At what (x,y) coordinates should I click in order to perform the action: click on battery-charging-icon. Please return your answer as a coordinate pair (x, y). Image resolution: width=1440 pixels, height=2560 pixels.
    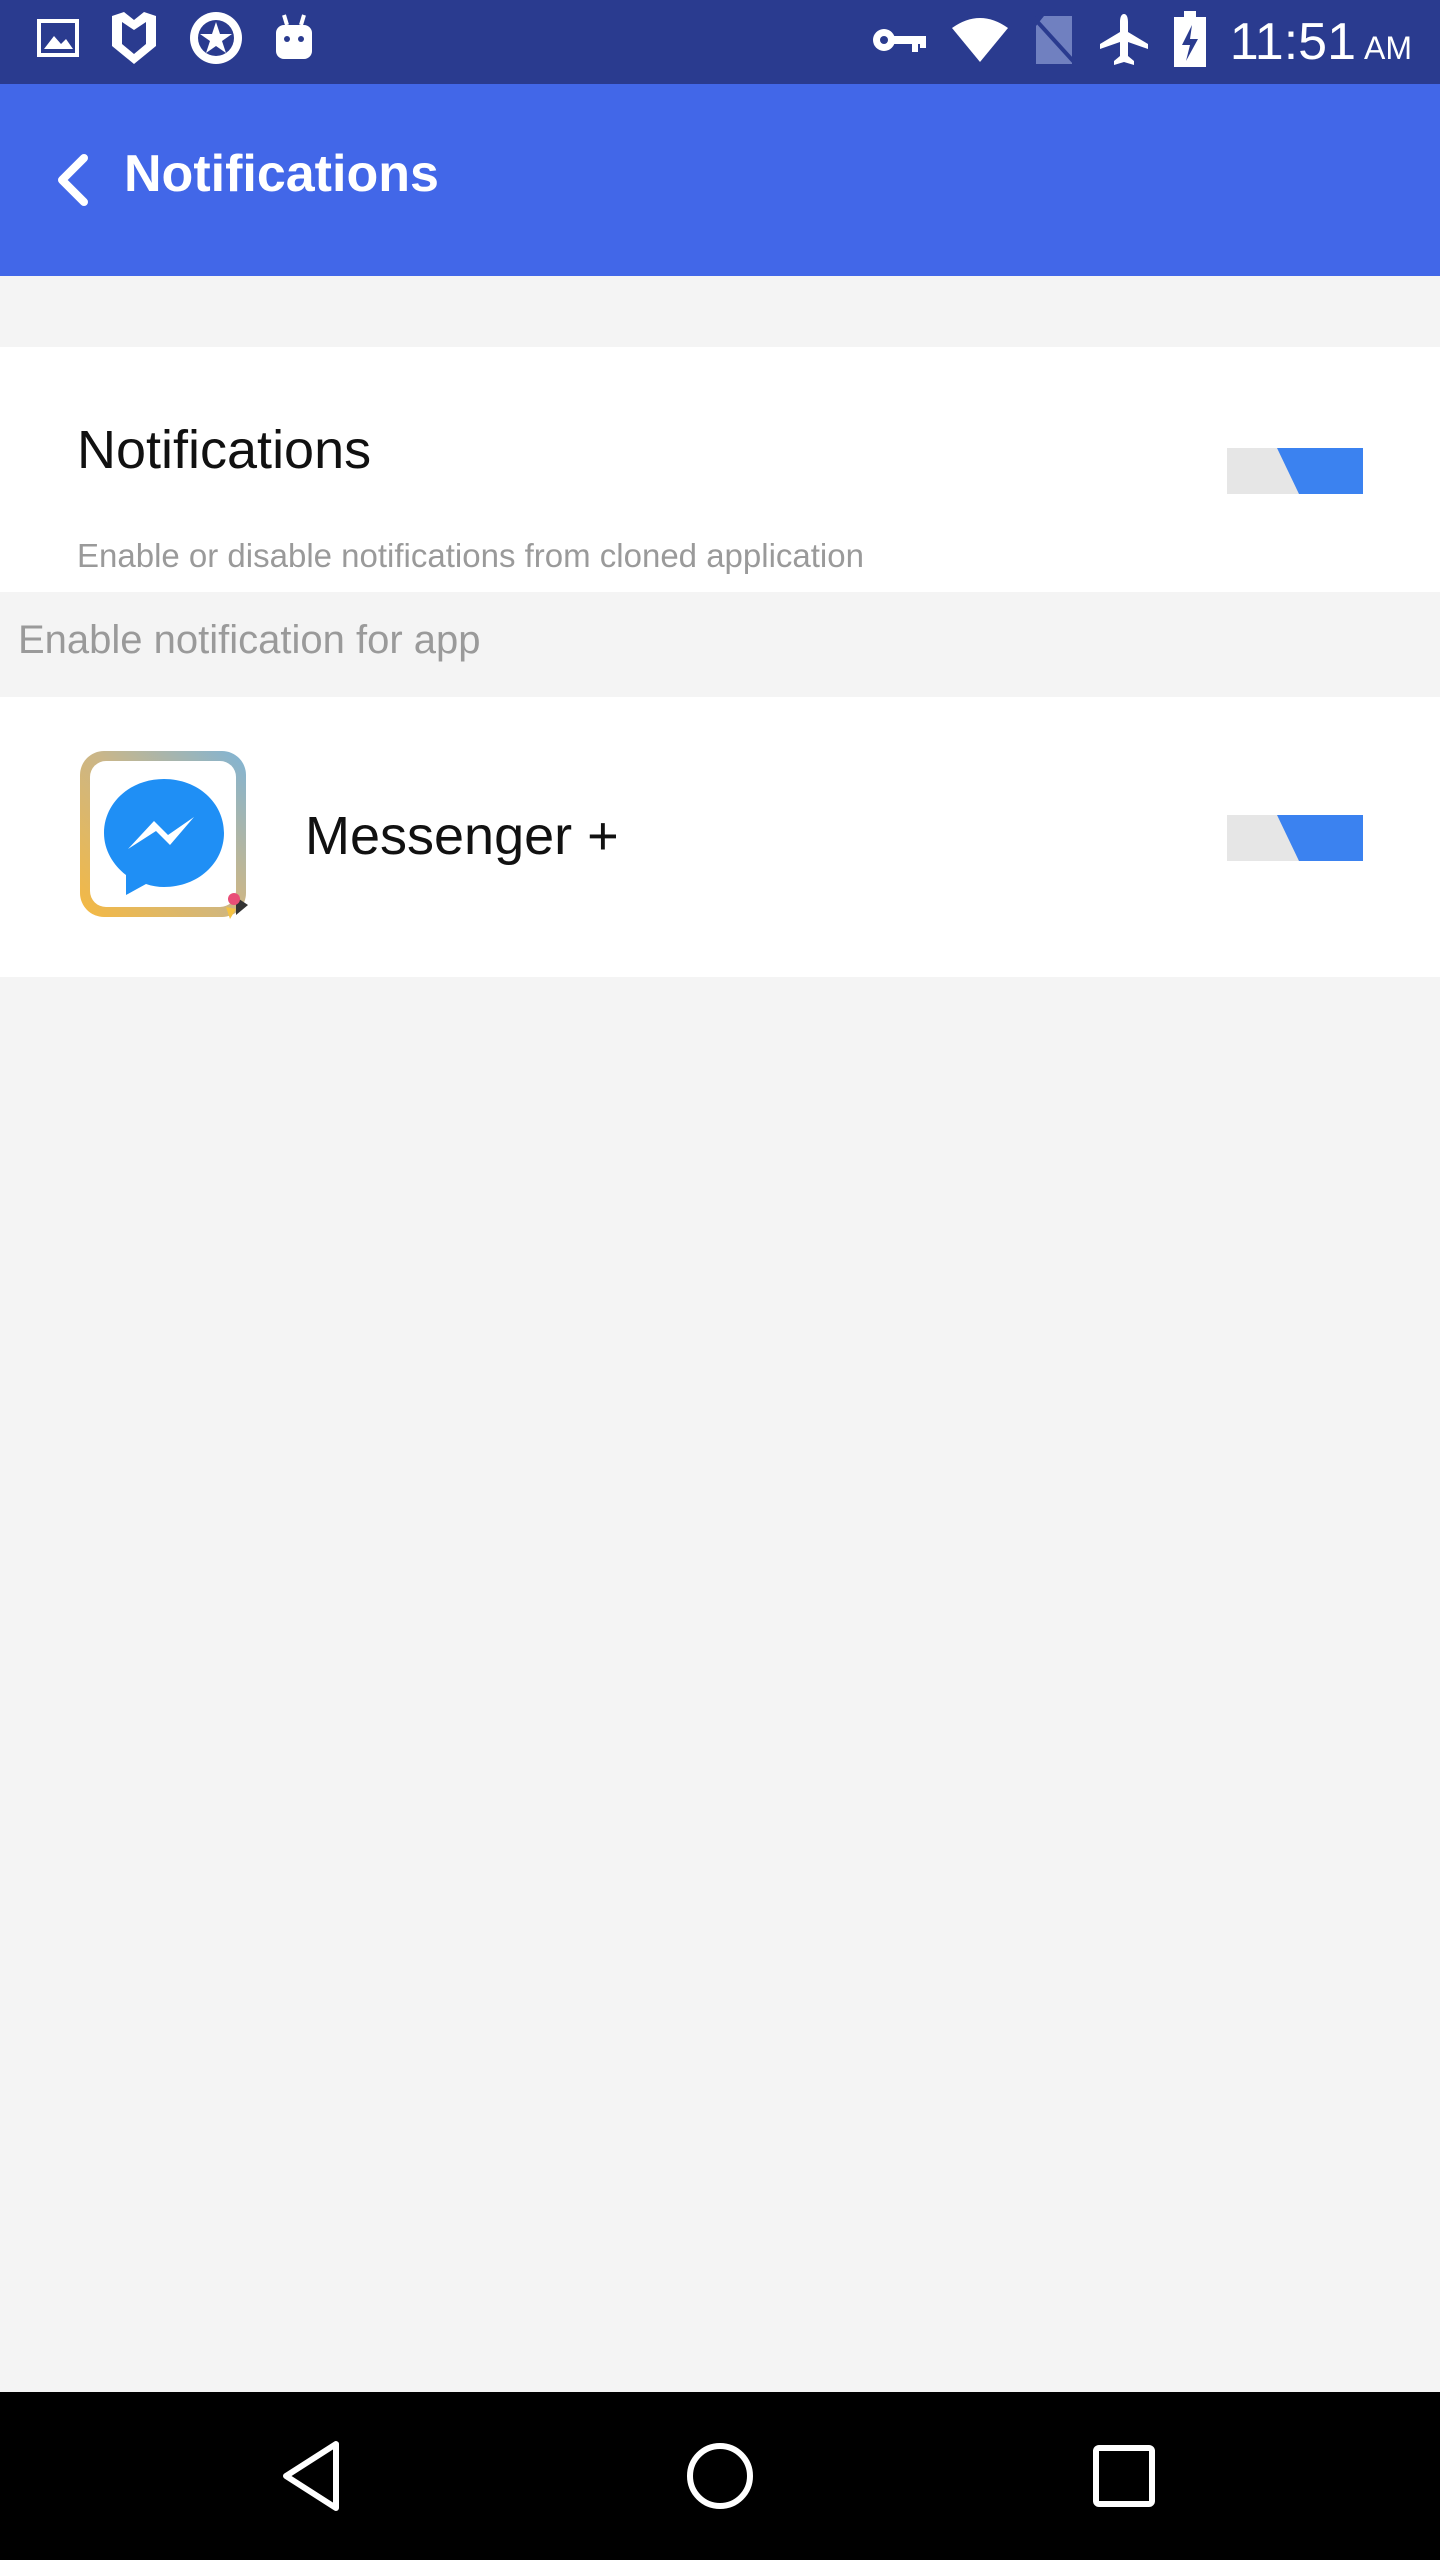
    Looking at the image, I should click on (1190, 42).